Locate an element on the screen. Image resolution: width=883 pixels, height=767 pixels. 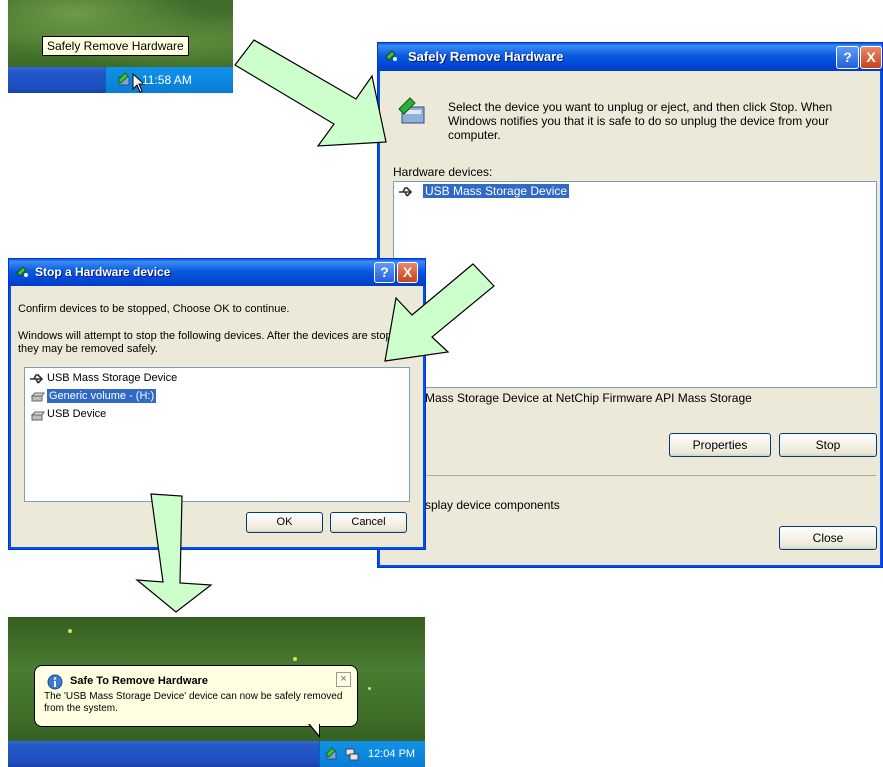
arrow-dialog-to-stop is located at coordinates (439, 312).